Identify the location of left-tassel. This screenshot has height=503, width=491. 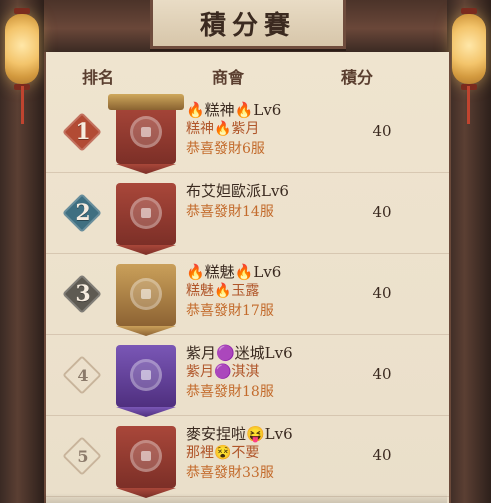
(22, 105).